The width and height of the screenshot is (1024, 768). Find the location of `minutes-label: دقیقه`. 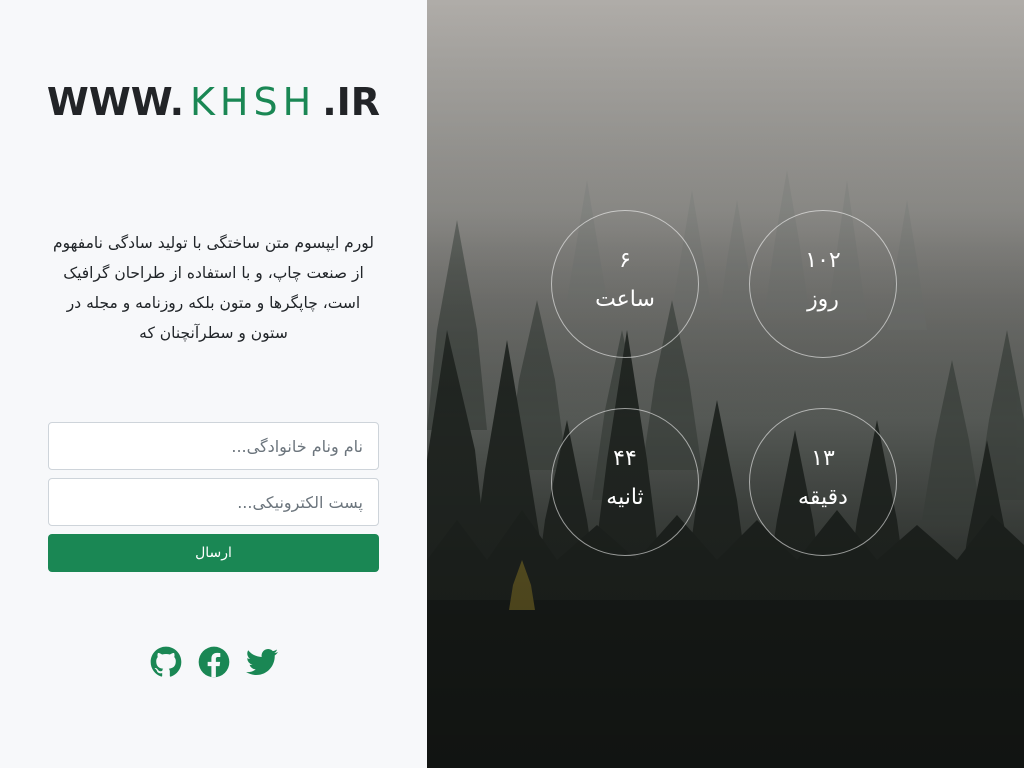

minutes-label: دقیقه is located at coordinates (823, 497).